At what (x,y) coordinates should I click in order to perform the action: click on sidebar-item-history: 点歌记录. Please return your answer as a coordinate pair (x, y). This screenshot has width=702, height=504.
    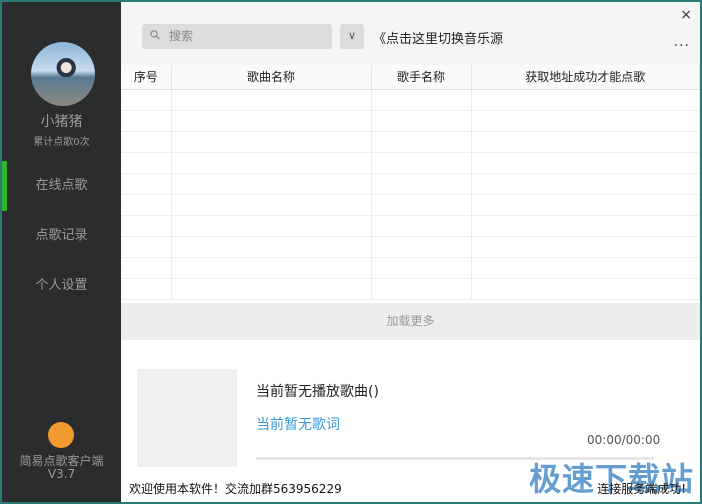
    Looking at the image, I should click on (61, 236).